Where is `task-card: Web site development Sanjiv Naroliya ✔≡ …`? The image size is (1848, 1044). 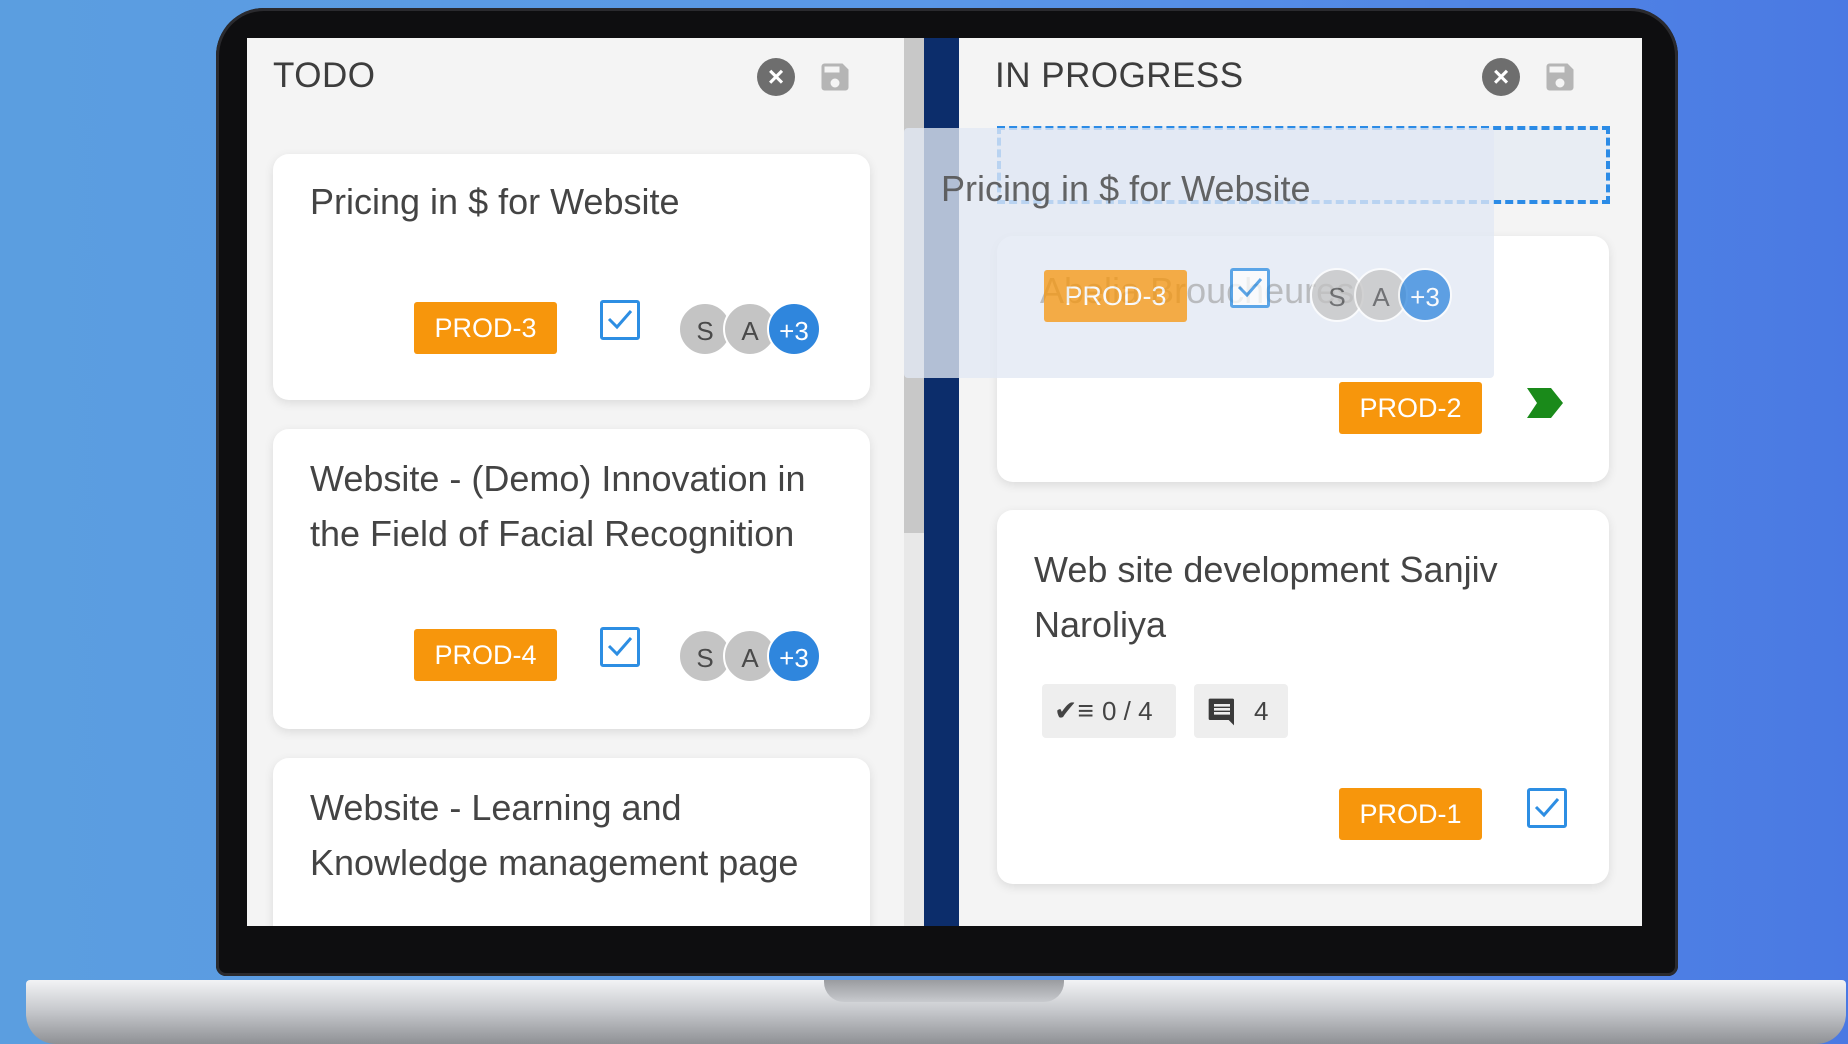
task-card: Web site development Sanjiv Naroliya ✔≡ … is located at coordinates (1303, 697).